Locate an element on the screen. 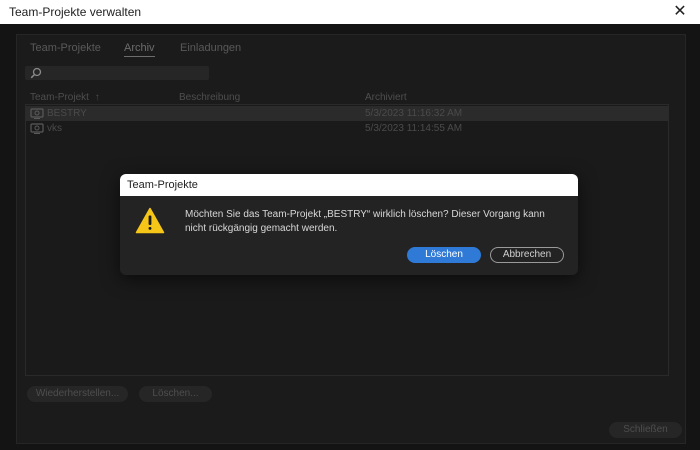  tab-team-projekte: Team-Projekte is located at coordinates (65, 48).